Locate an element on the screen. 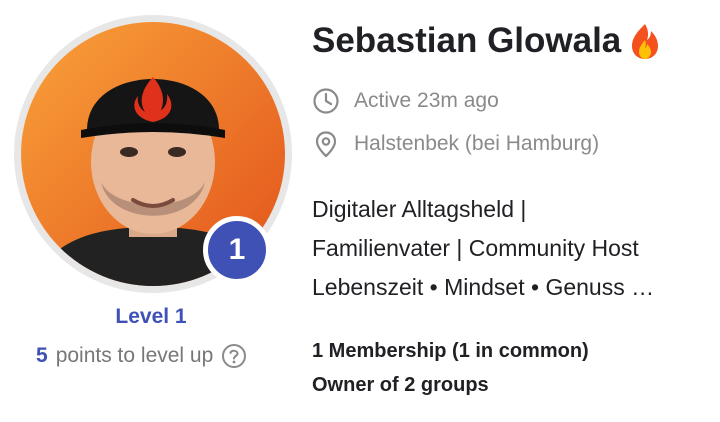 This screenshot has width=720, height=422. location-pin-icon is located at coordinates (326, 144).